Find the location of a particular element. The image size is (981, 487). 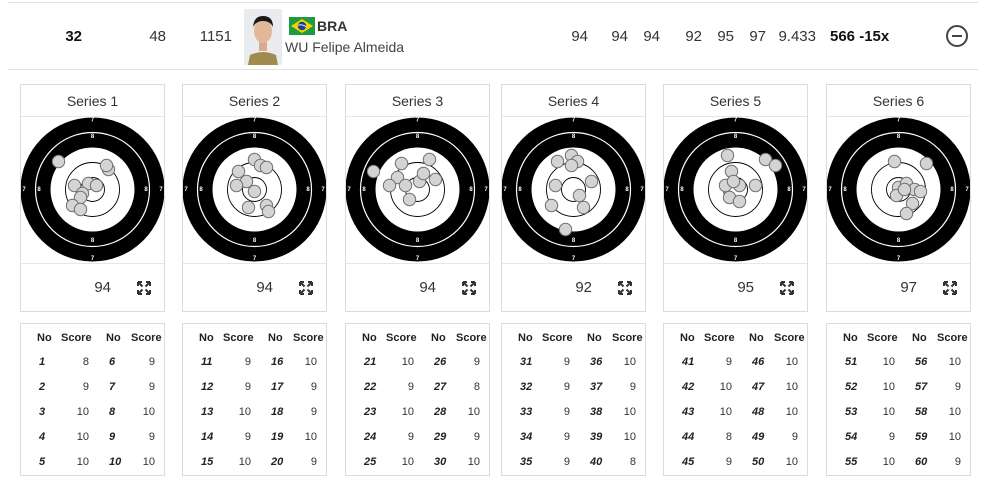

shot-number: 27 is located at coordinates (440, 387).